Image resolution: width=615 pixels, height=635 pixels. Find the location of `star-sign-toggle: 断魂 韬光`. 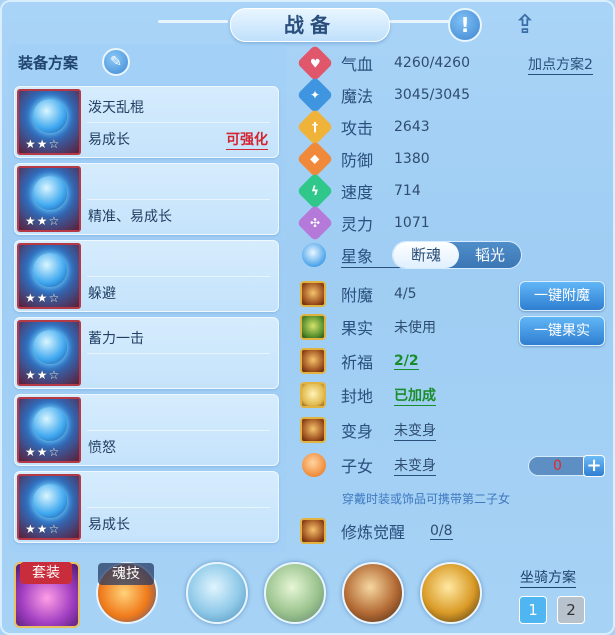

star-sign-toggle: 断魂 韬光 is located at coordinates (457, 255).